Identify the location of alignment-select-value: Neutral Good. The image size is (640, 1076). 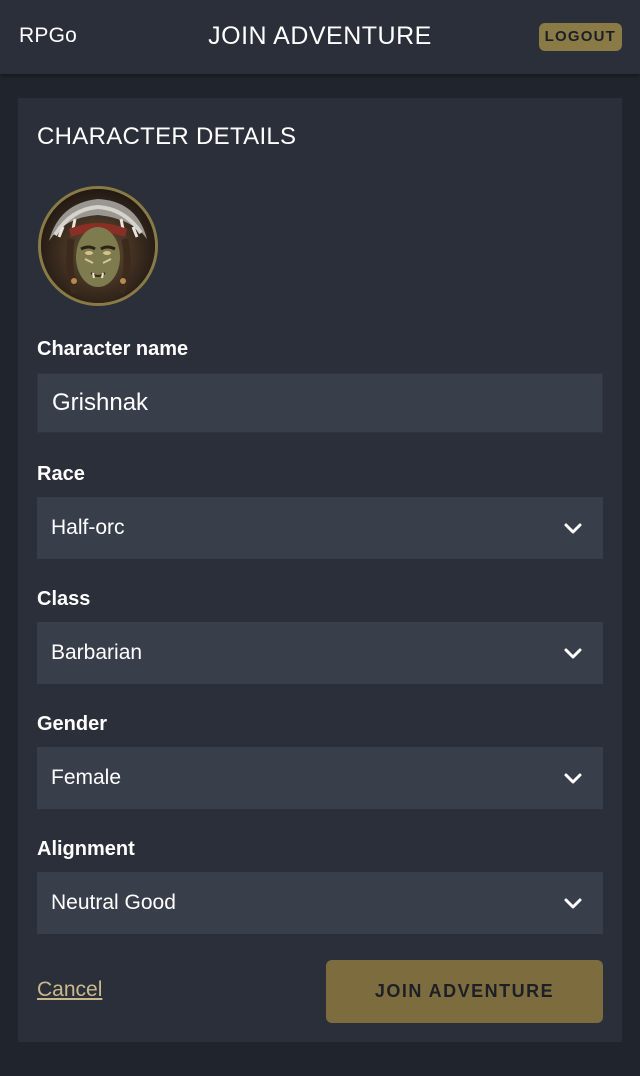
(113, 902).